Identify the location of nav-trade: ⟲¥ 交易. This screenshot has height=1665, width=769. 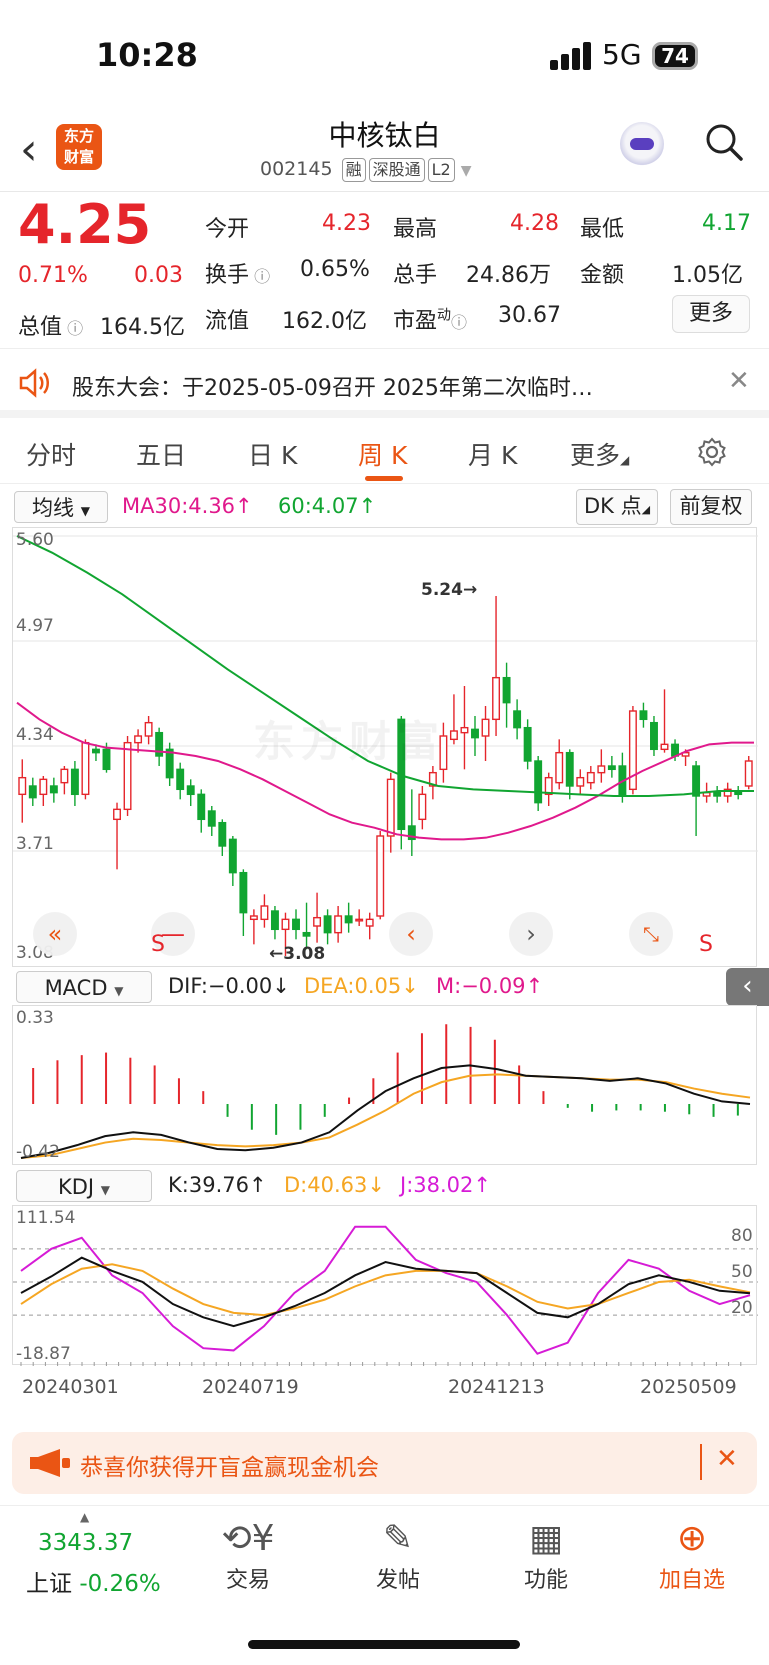
(248, 1555).